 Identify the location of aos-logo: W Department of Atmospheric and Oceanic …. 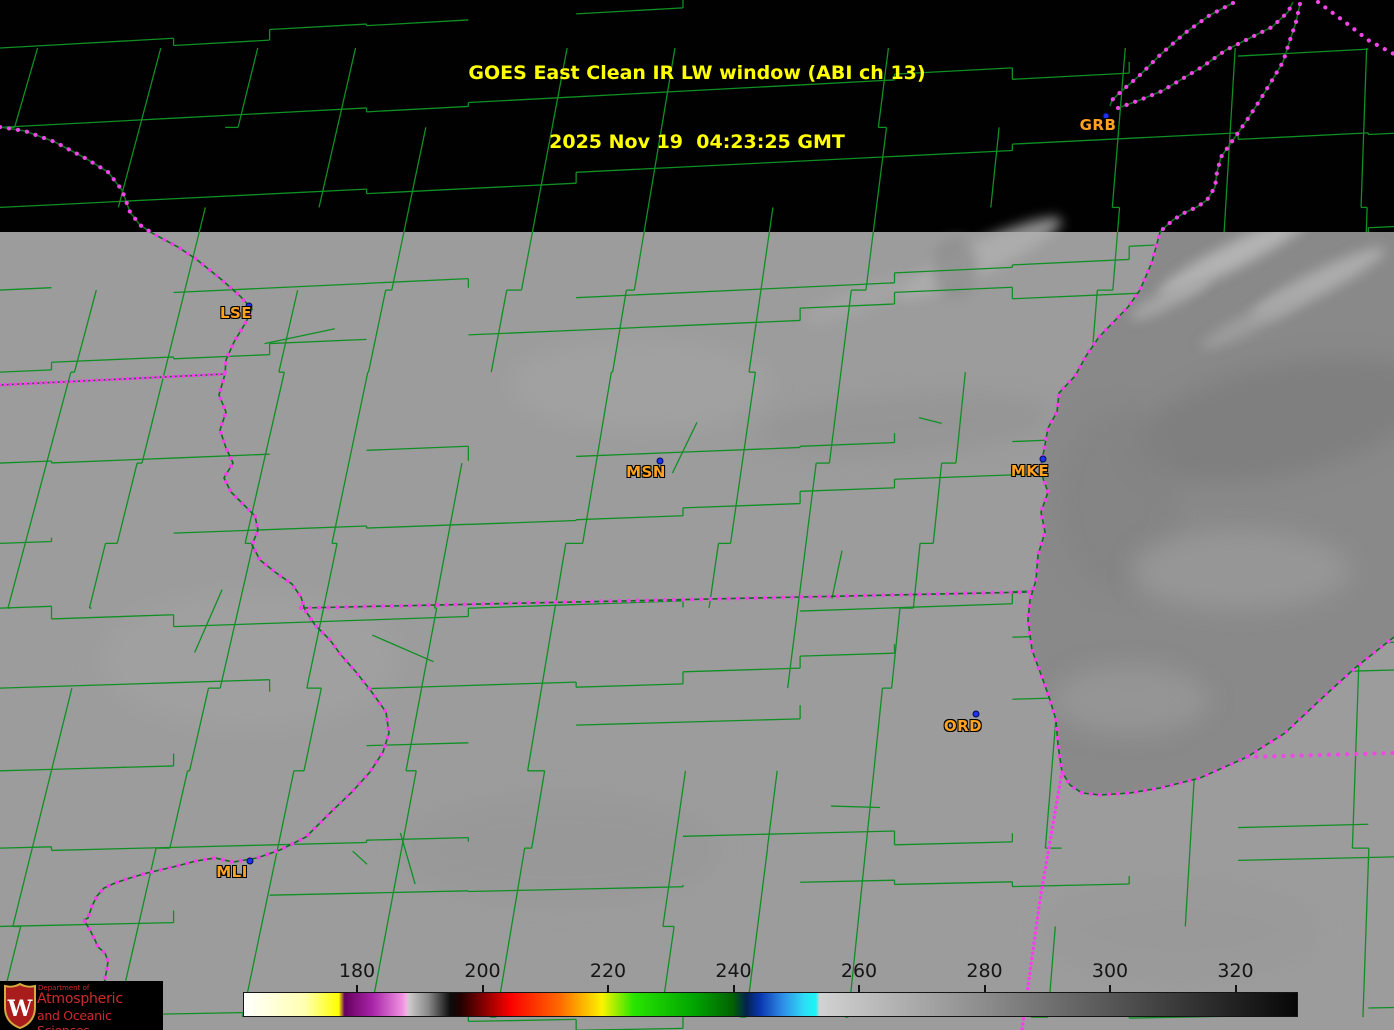
(81, 1005).